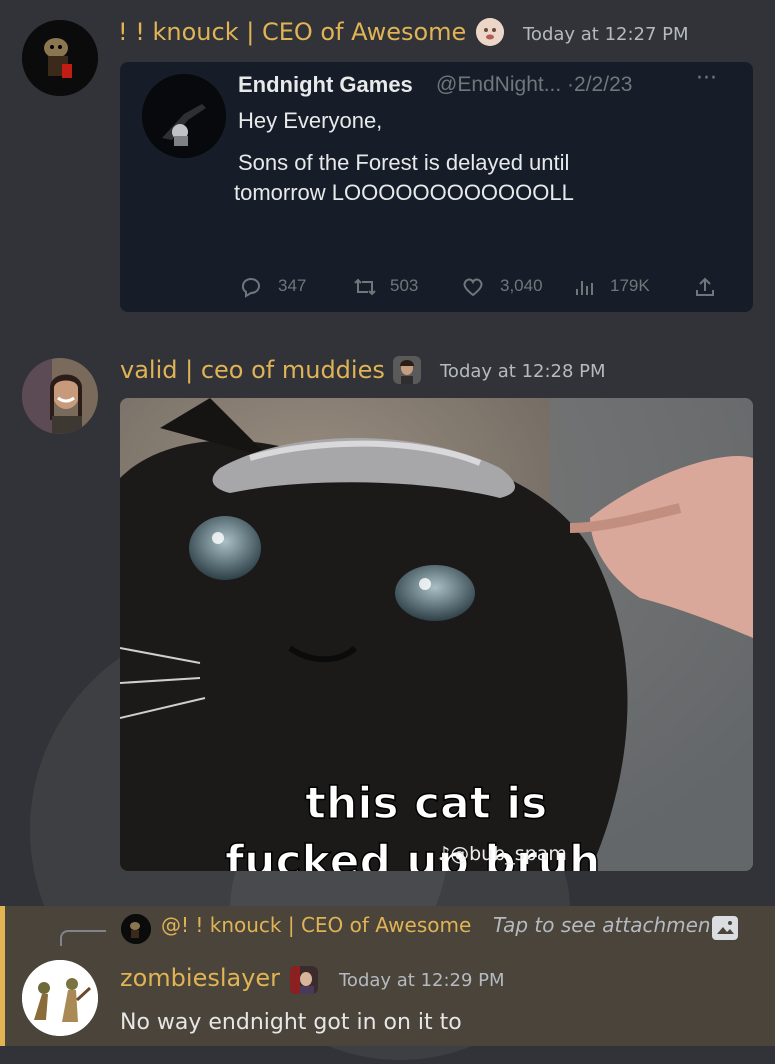 This screenshot has height=1064, width=775. I want to click on reply-hint: Tap to see attachment, so click(602, 925).